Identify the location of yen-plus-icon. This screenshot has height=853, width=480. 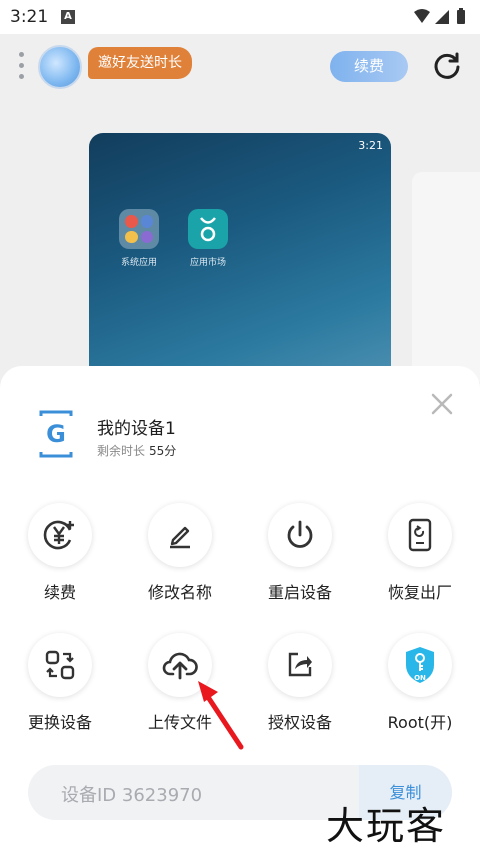
(58, 535).